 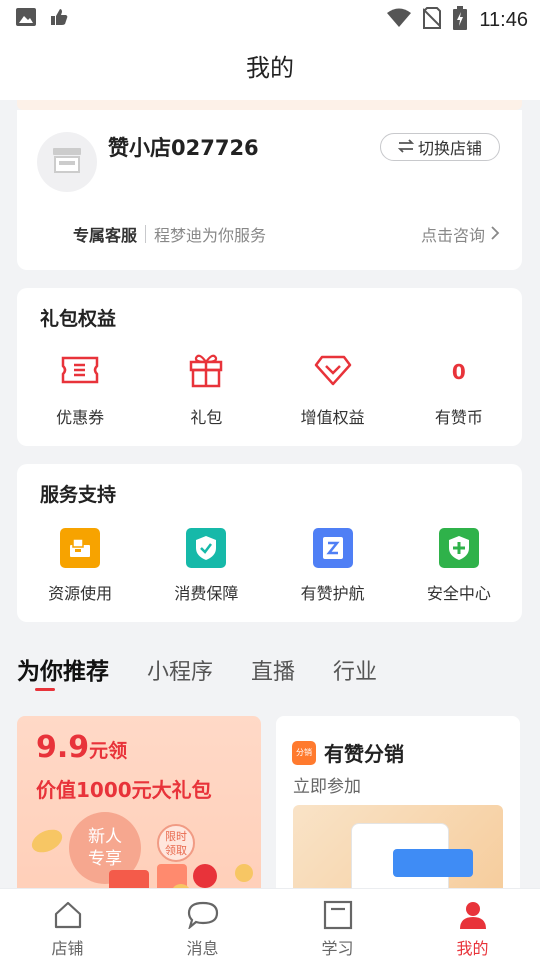 What do you see at coordinates (206, 417) in the screenshot?
I see `gift-pack-label: 礼包` at bounding box center [206, 417].